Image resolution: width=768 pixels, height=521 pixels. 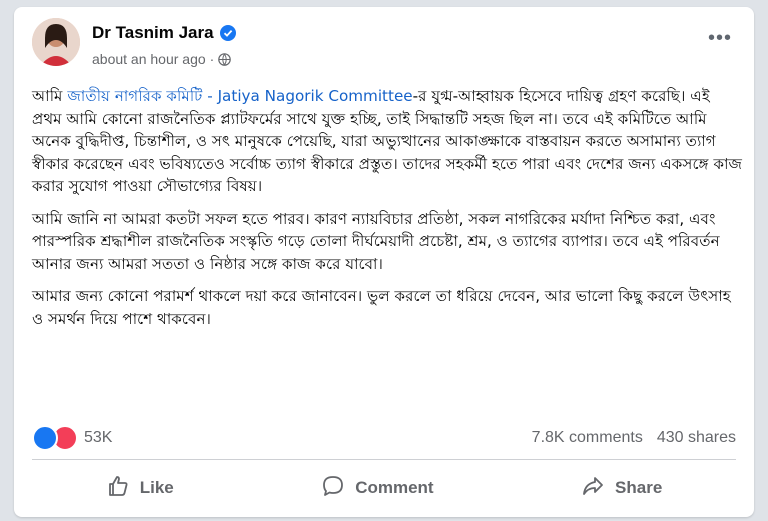 I want to click on comment-label: Comment, so click(x=394, y=487).